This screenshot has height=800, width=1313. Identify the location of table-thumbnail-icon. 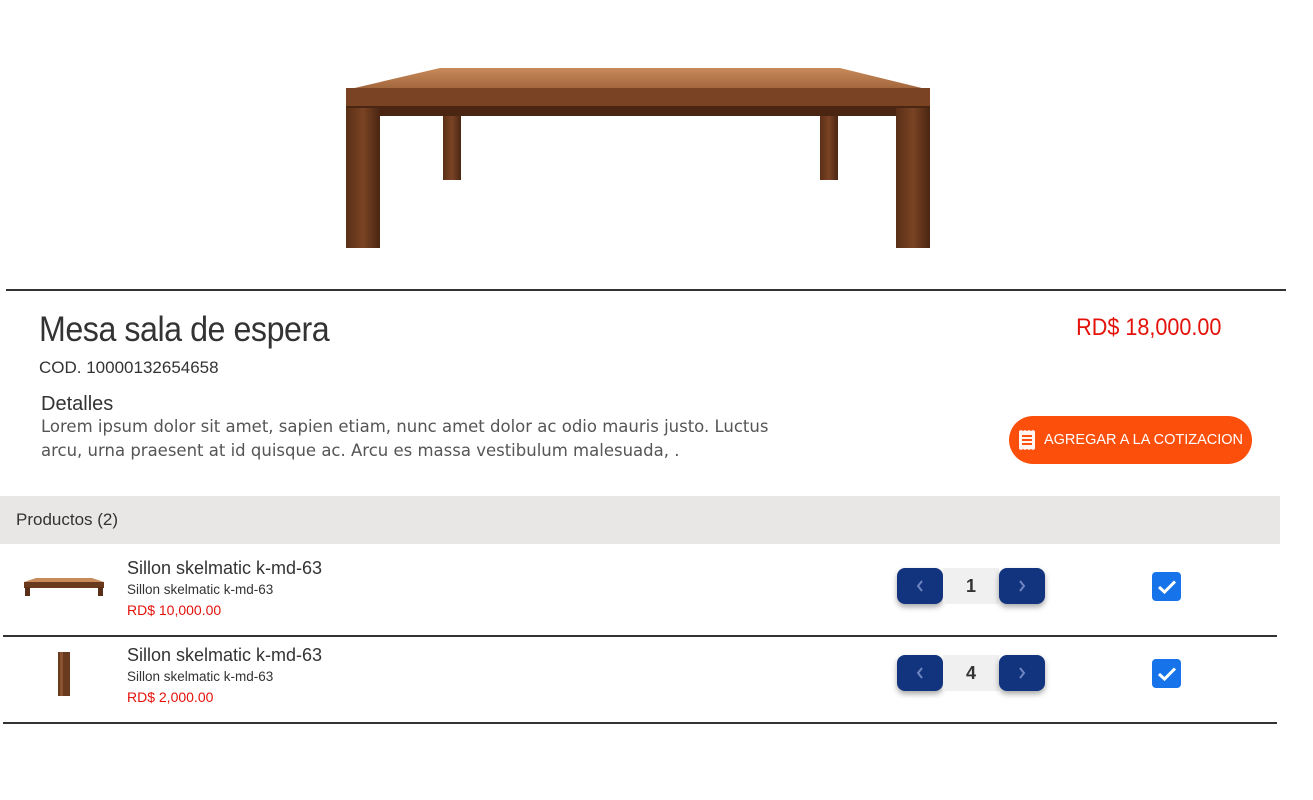
(64, 587).